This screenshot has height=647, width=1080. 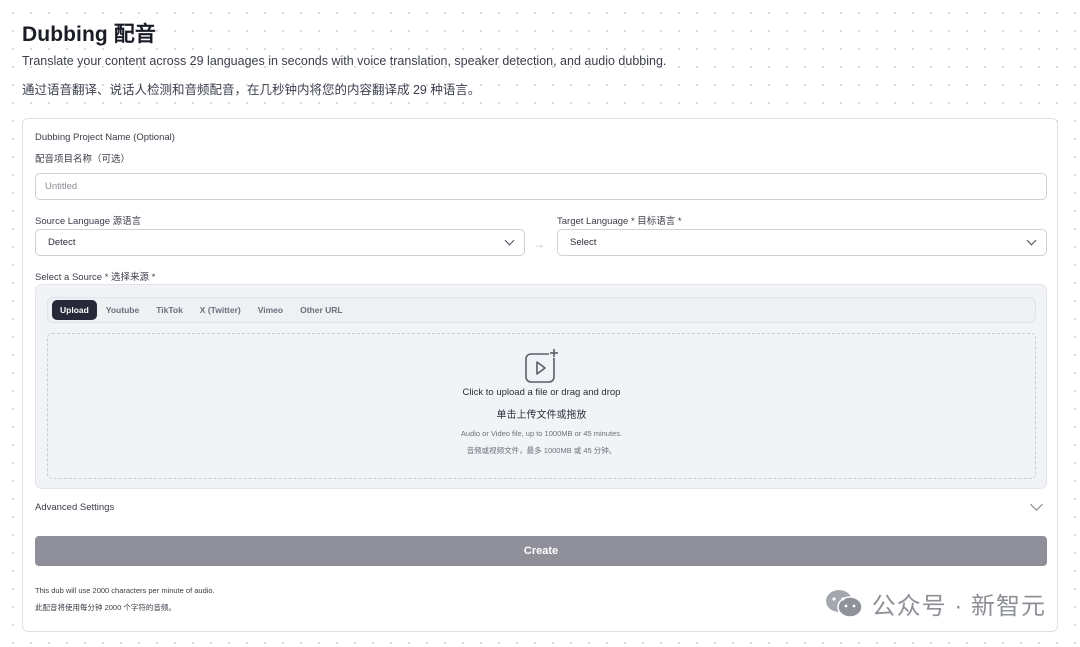 I want to click on arrow-right-icon: →, so click(x=539, y=244).